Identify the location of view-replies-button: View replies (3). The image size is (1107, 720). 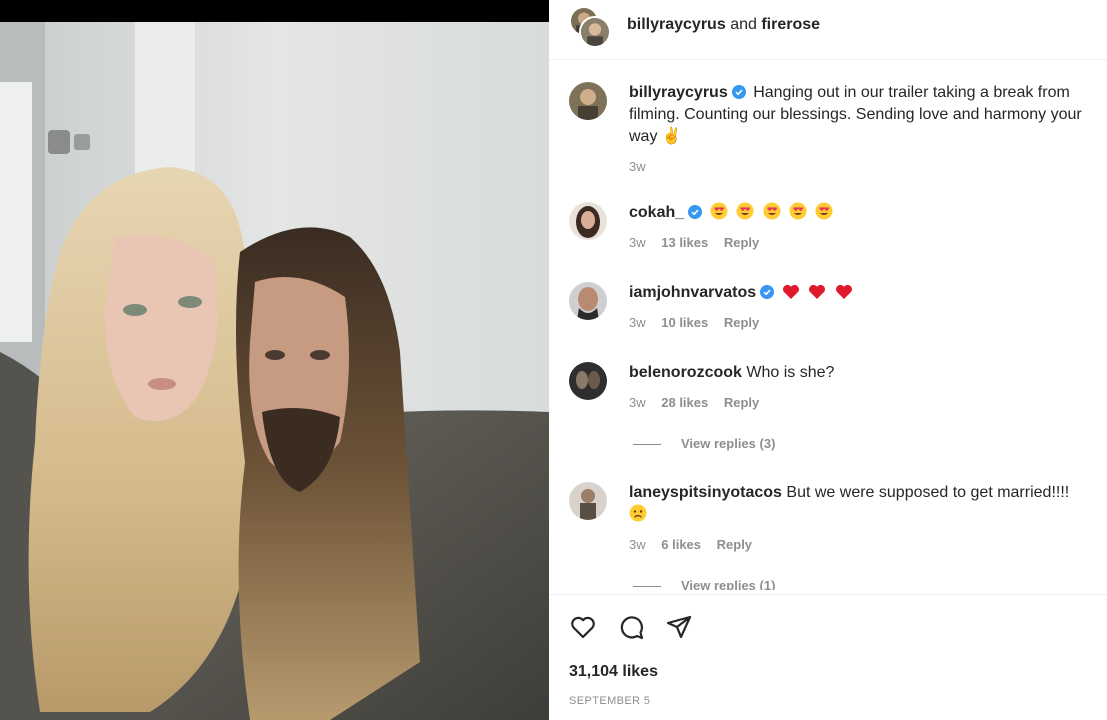
(704, 443).